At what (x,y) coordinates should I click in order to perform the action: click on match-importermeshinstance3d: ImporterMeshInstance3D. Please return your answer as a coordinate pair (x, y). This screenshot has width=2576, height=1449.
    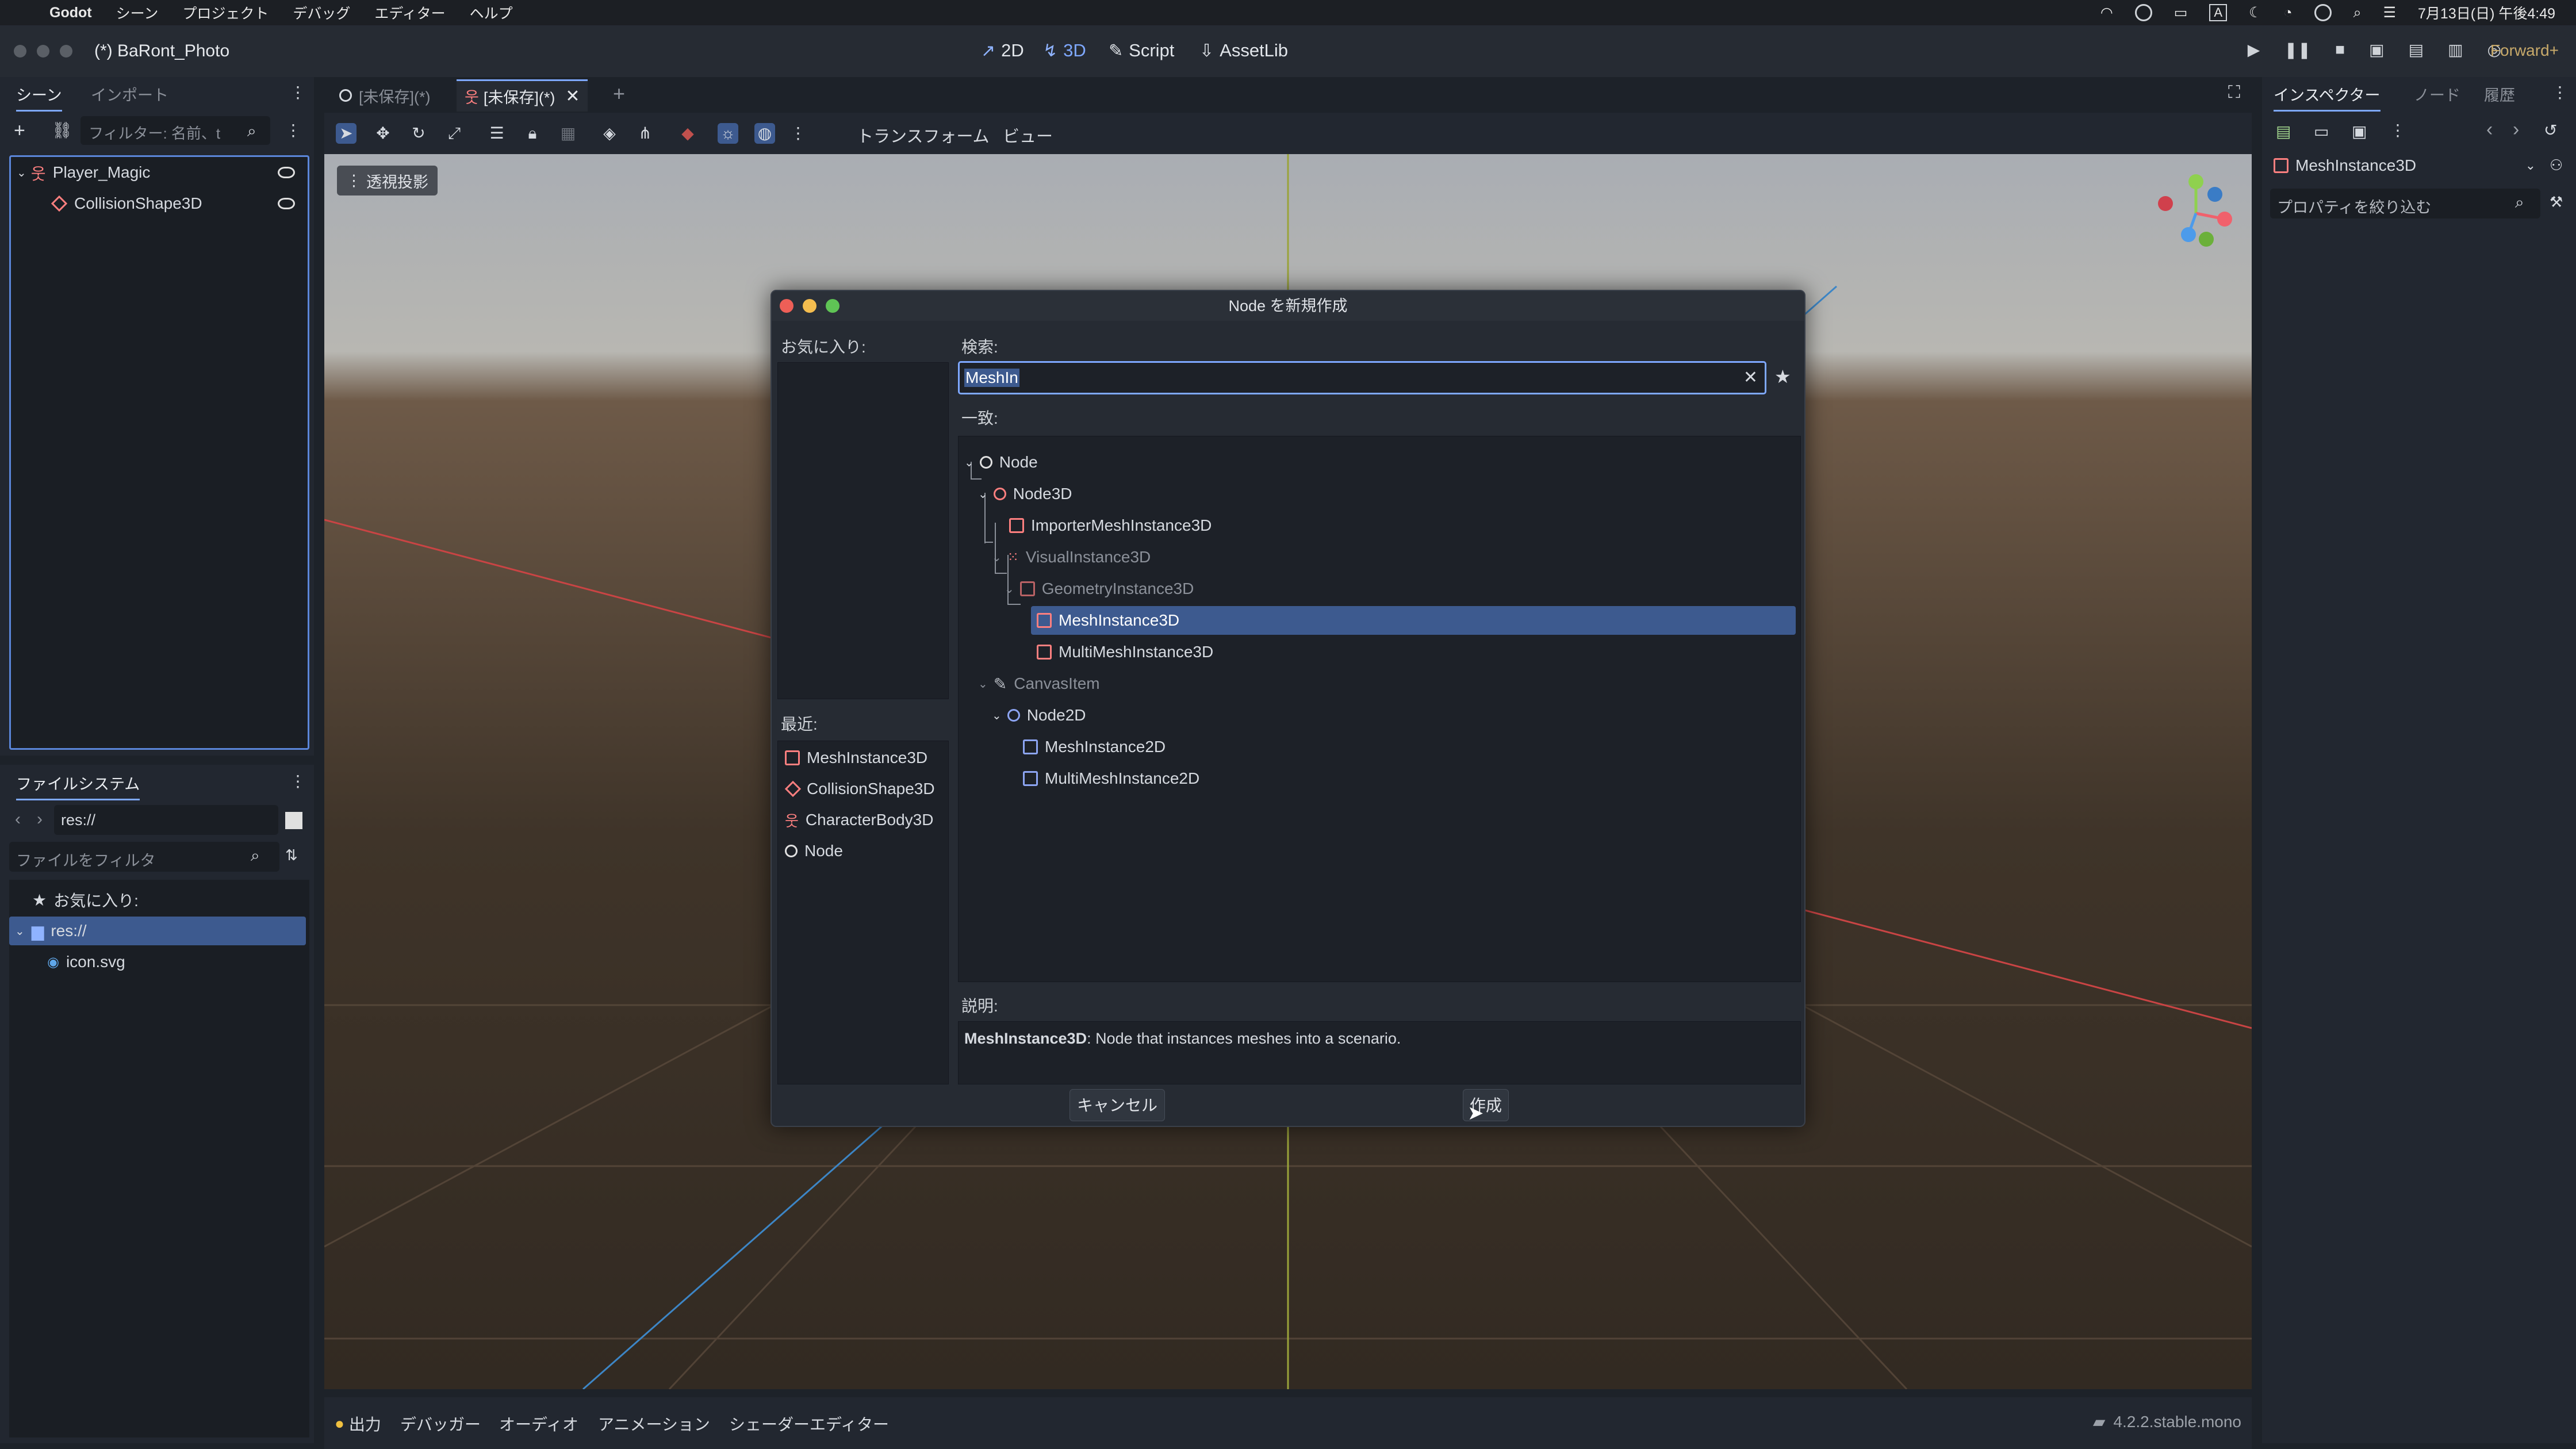
    Looking at the image, I should click on (1379, 525).